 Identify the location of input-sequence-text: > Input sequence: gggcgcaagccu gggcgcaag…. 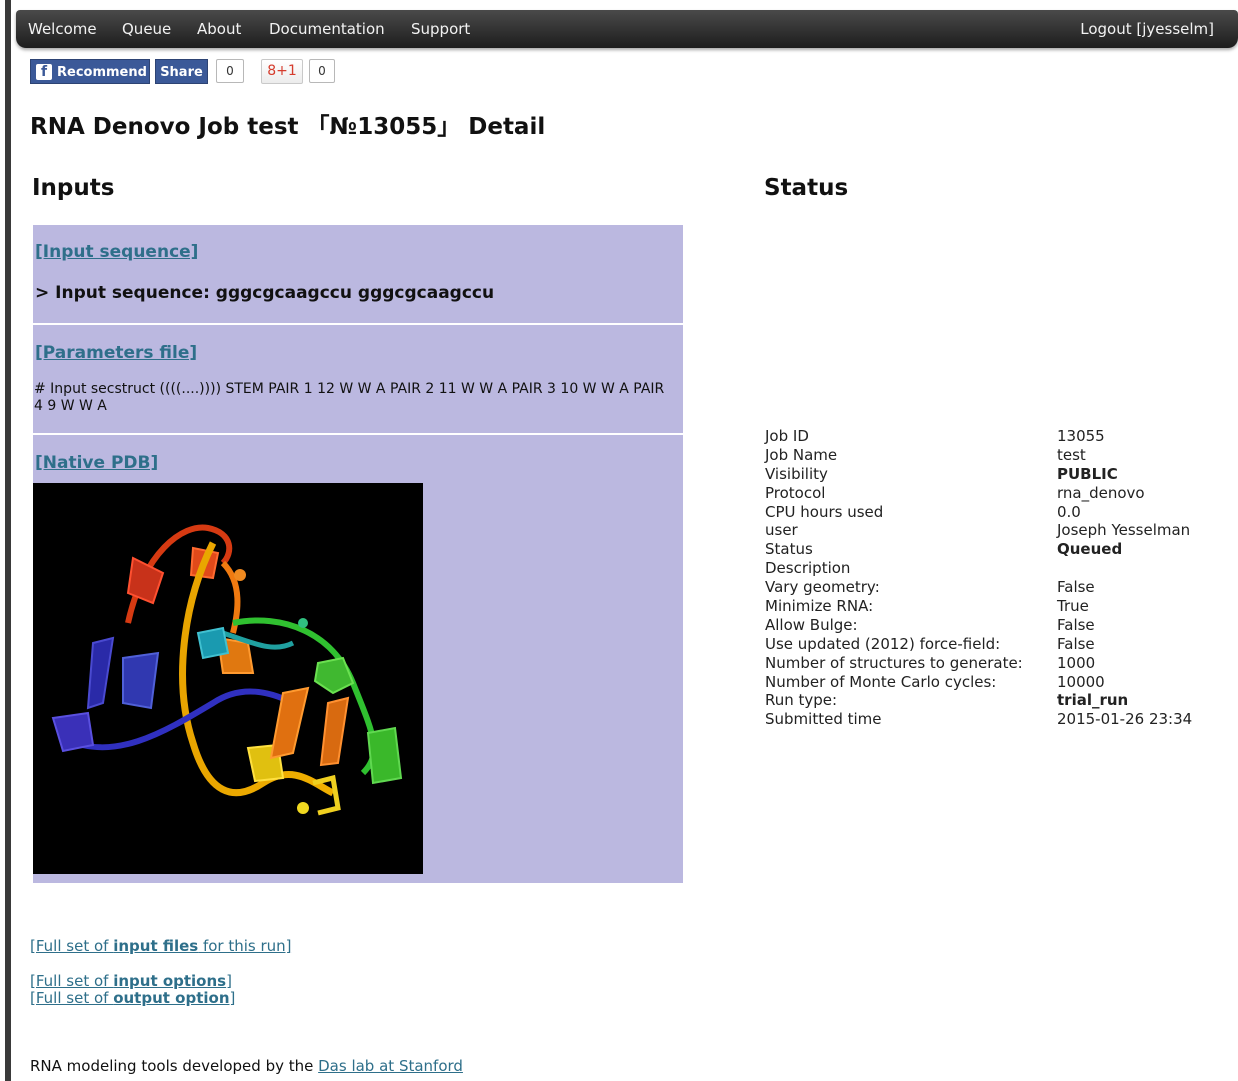
(265, 293).